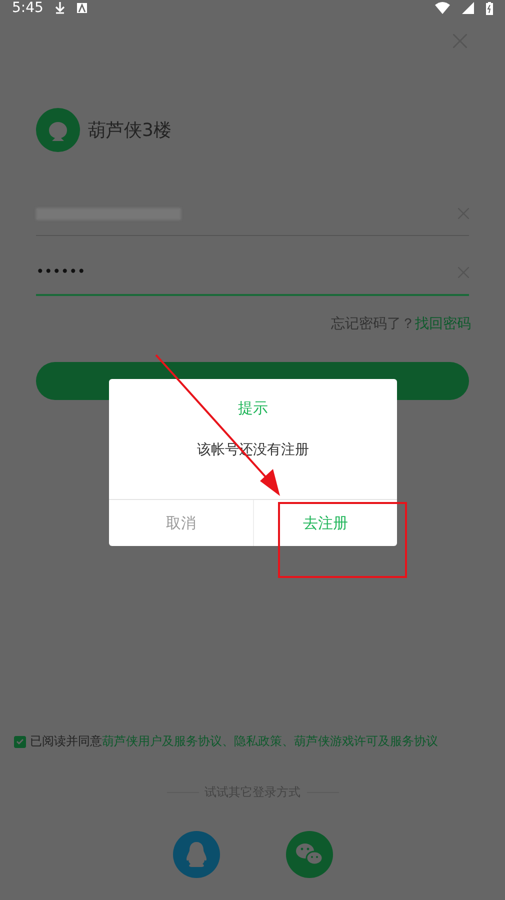 The width and height of the screenshot is (505, 900). Describe the element at coordinates (442, 8) in the screenshot. I see `wifi-icon` at that location.